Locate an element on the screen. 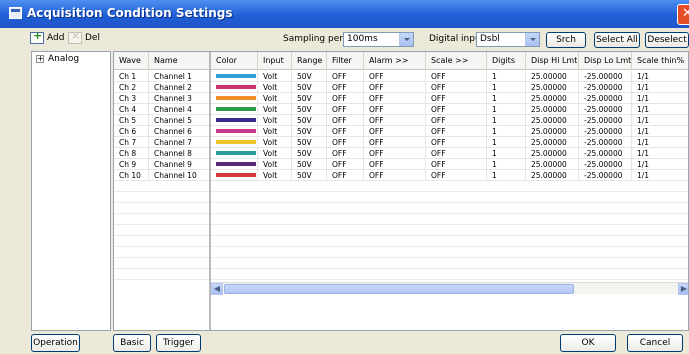  add-button: Add is located at coordinates (47, 36).